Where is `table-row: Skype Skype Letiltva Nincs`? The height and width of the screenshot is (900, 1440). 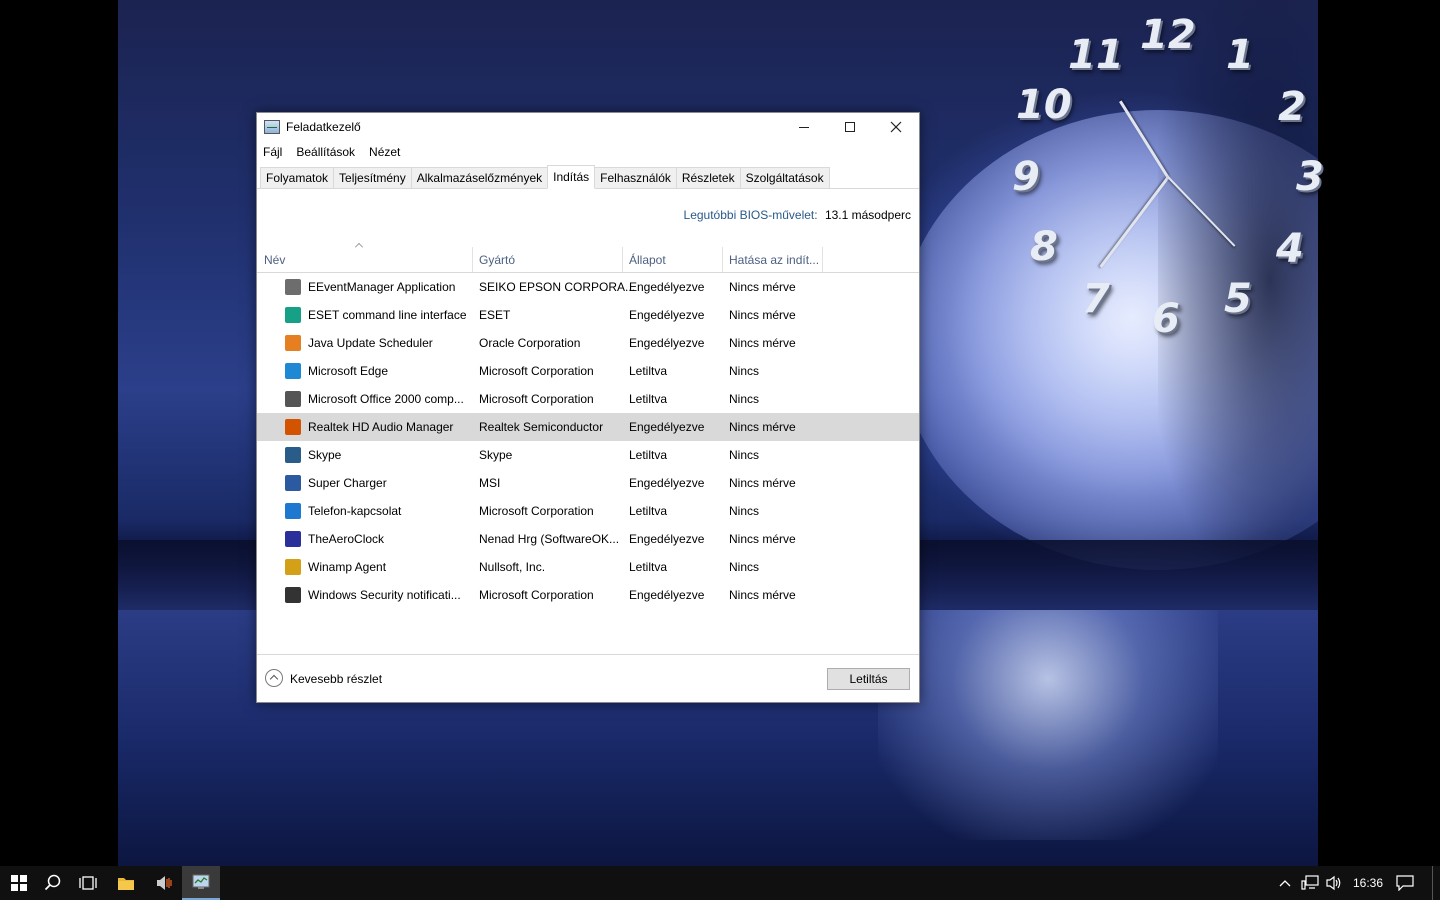
table-row: Skype Skype Letiltva Nincs is located at coordinates (588, 455).